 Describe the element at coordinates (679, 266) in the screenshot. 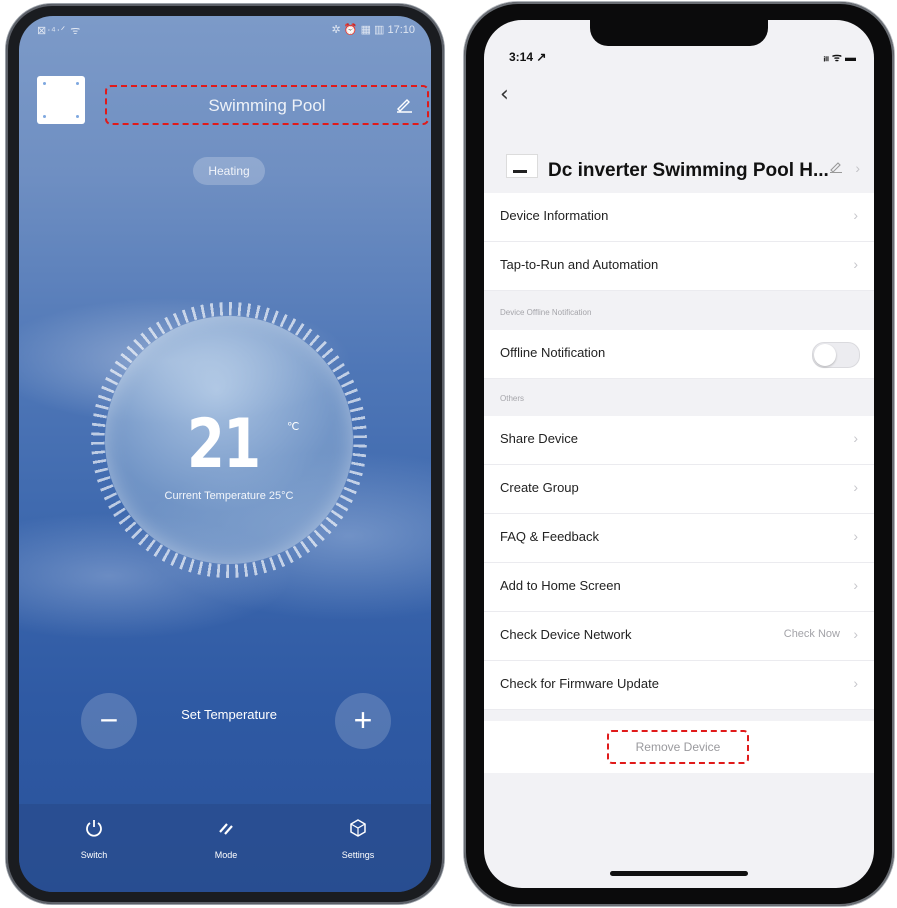

I see `row-tap-to-run: Tap-to-Run and Automation ›` at that location.